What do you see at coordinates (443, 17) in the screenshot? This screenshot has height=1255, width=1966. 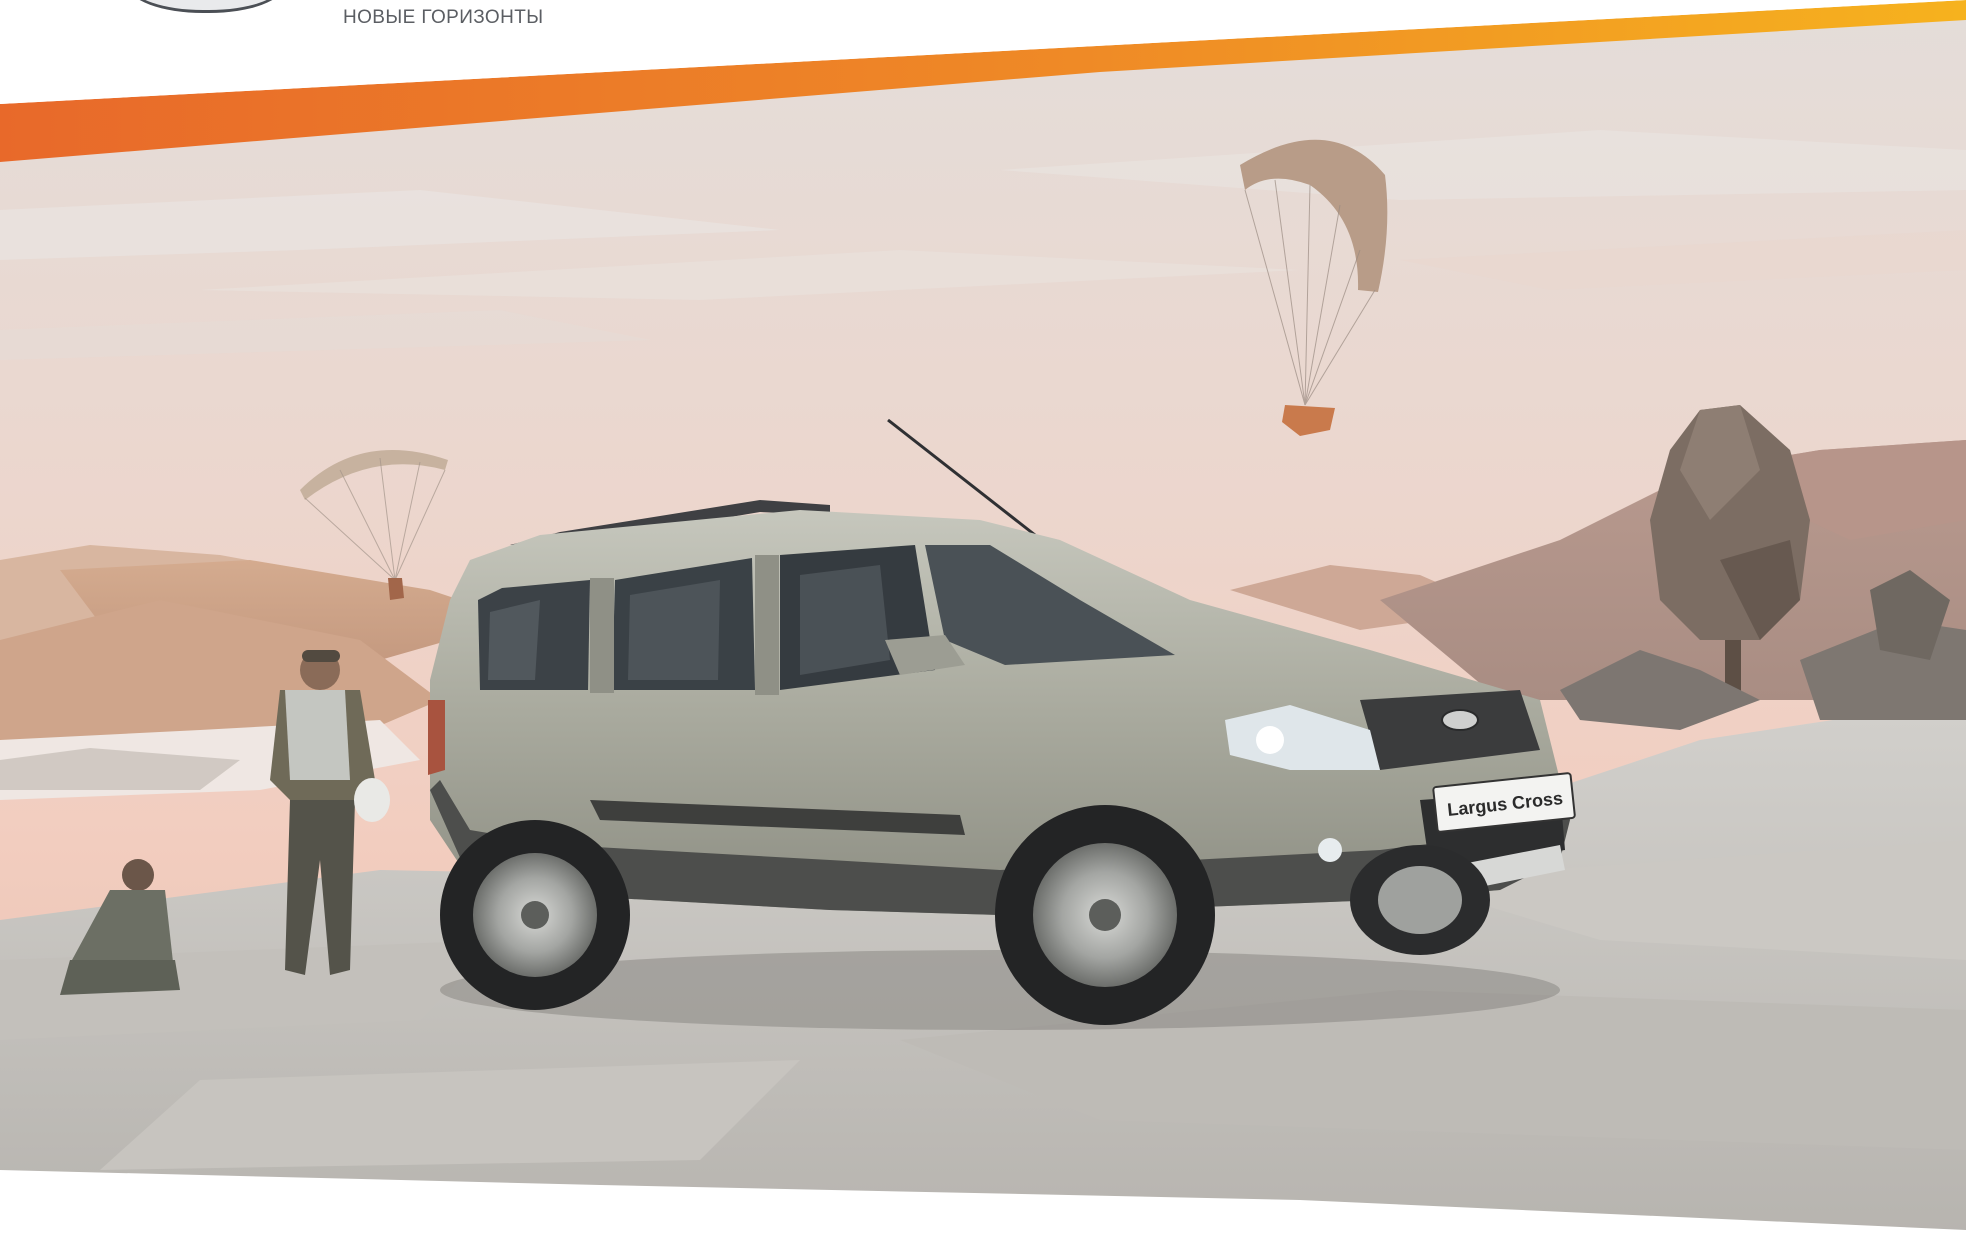 I see `brand-tagline: НОВЫЕ ГОРИЗОНТЫ` at bounding box center [443, 17].